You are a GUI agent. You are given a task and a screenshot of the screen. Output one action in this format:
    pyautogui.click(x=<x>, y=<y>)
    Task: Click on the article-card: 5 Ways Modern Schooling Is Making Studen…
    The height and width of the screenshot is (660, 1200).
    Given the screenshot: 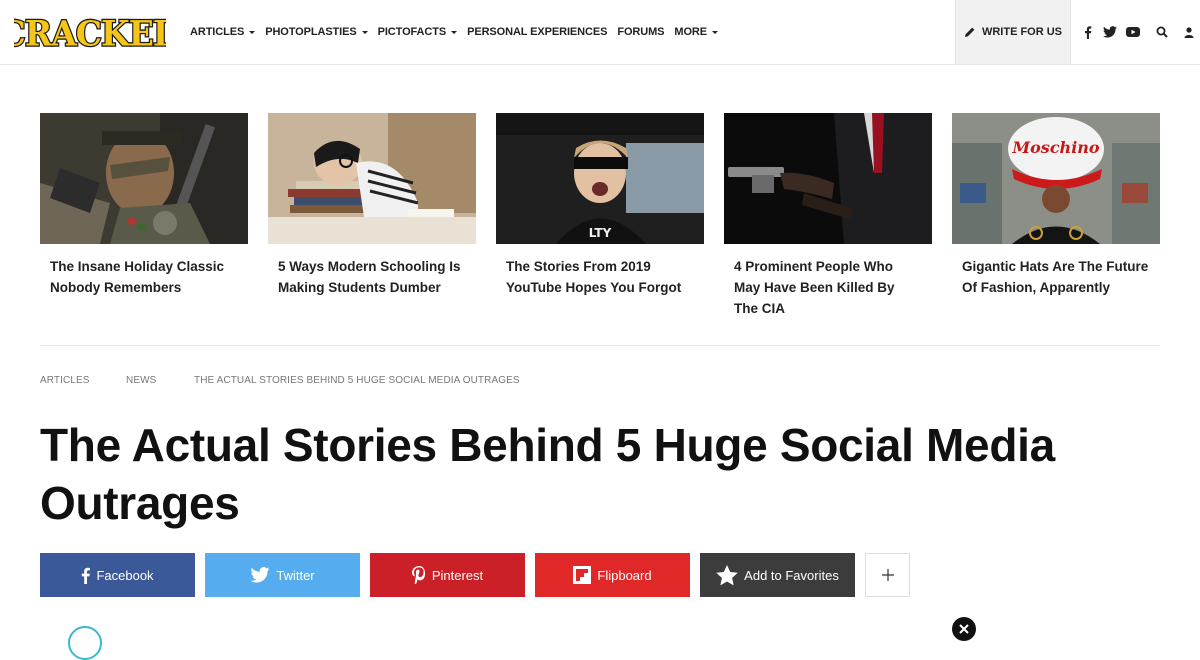 What is the action you would take?
    pyautogui.click(x=372, y=205)
    